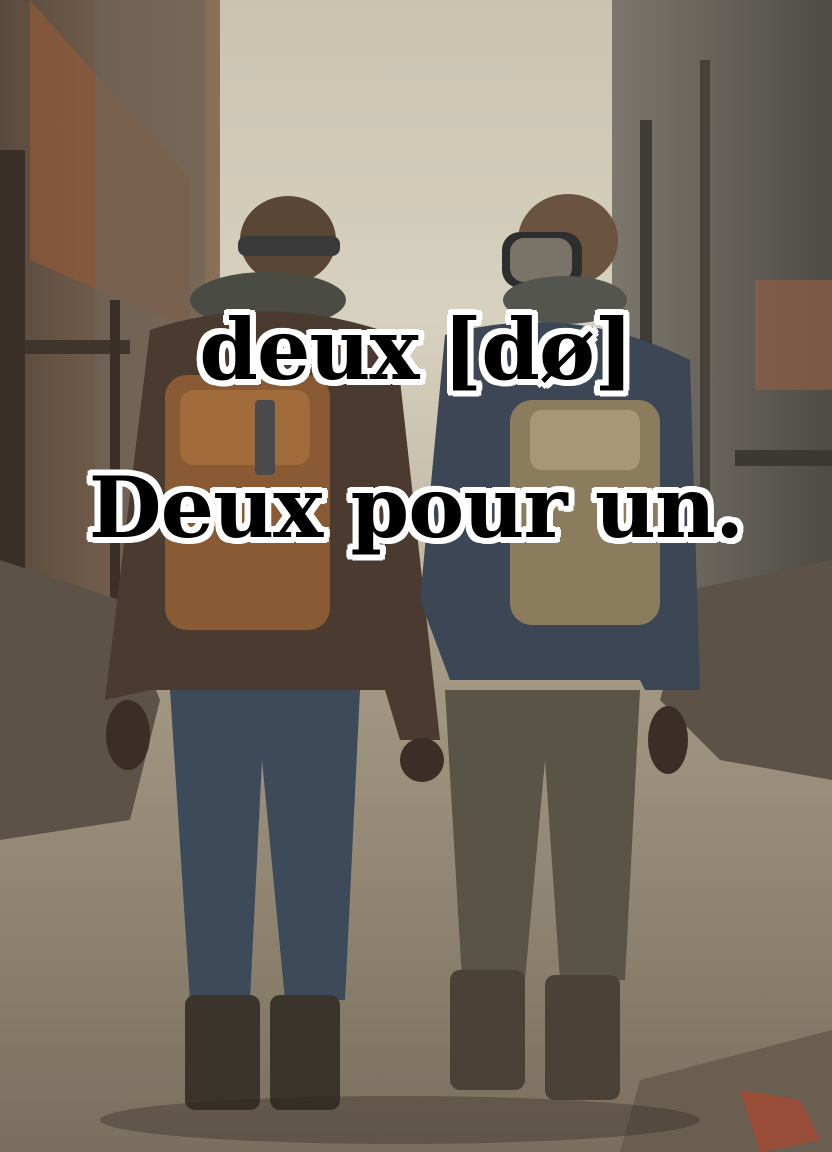 The image size is (832, 1152). What do you see at coordinates (416, 507) in the screenshot?
I see `example-sentence: Deux pour un.` at bounding box center [416, 507].